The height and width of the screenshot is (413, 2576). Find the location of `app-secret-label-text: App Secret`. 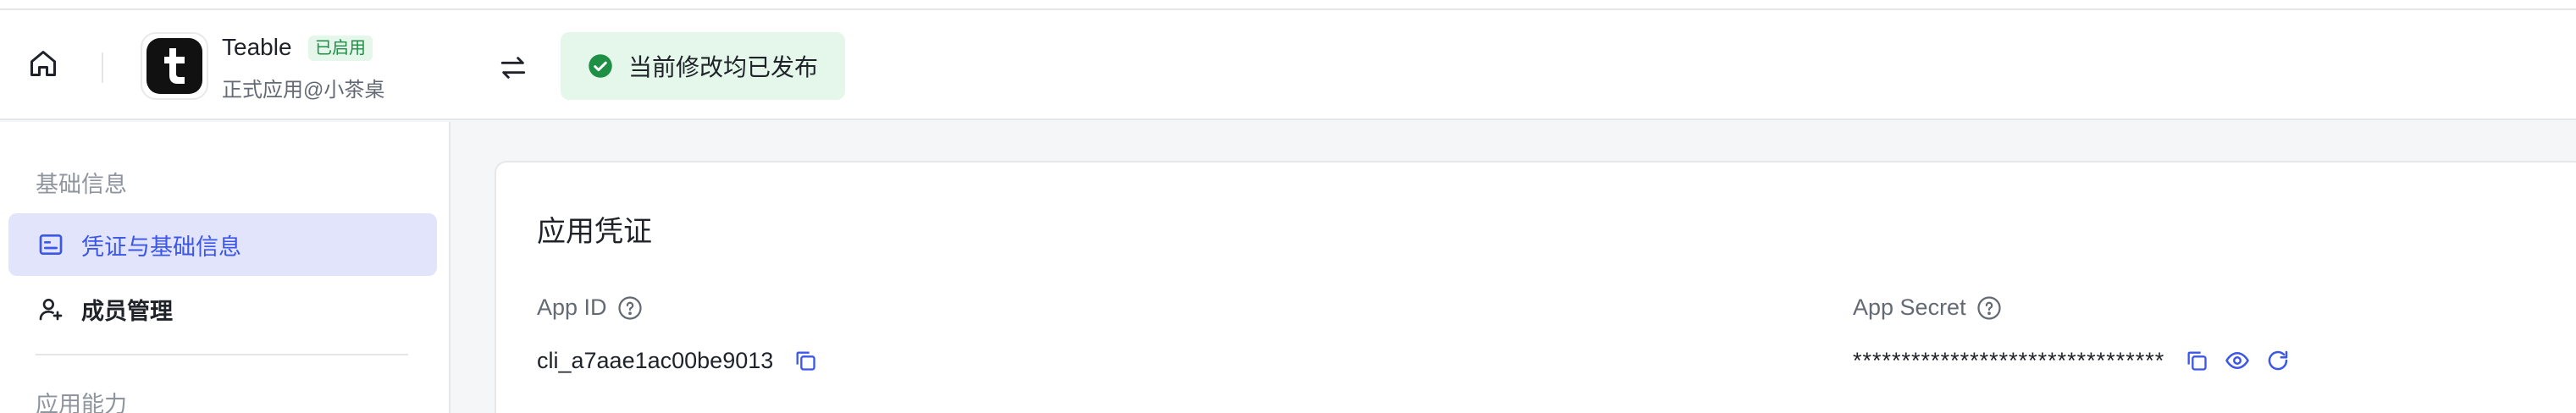

app-secret-label-text: App Secret is located at coordinates (1909, 307).